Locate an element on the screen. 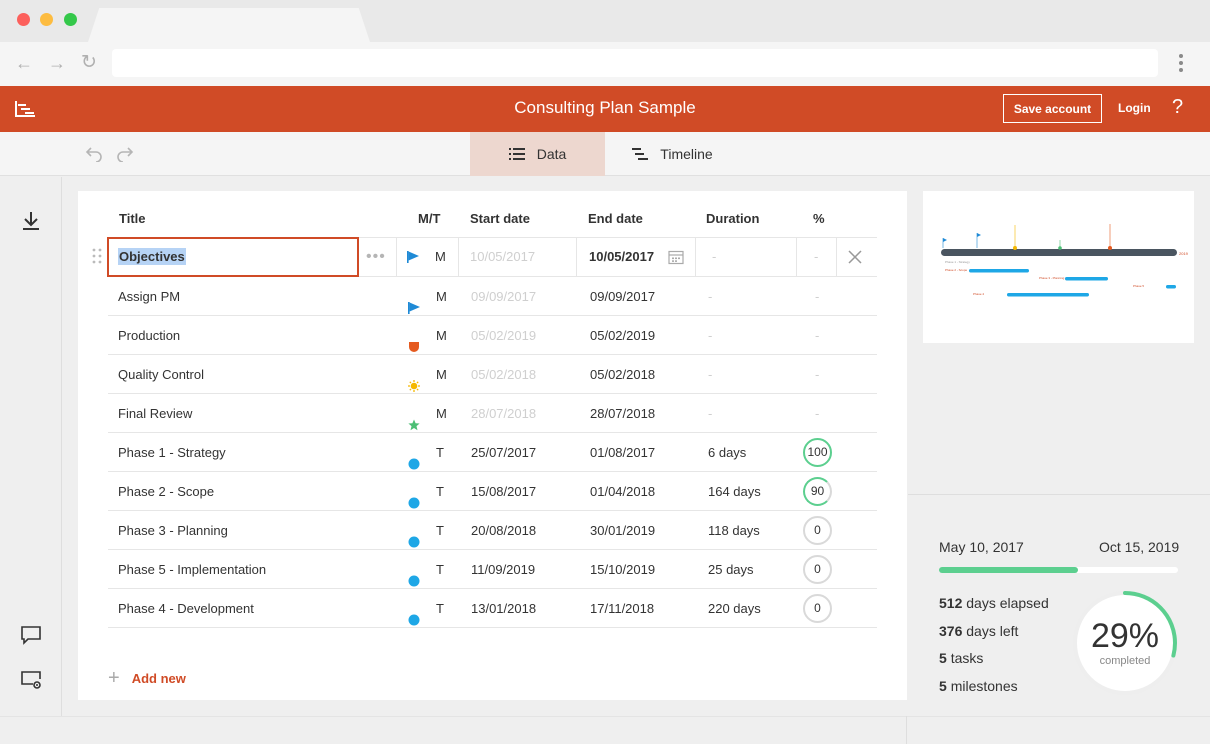 The image size is (1210, 744). task-title: Phase 3 - Planning is located at coordinates (173, 530).